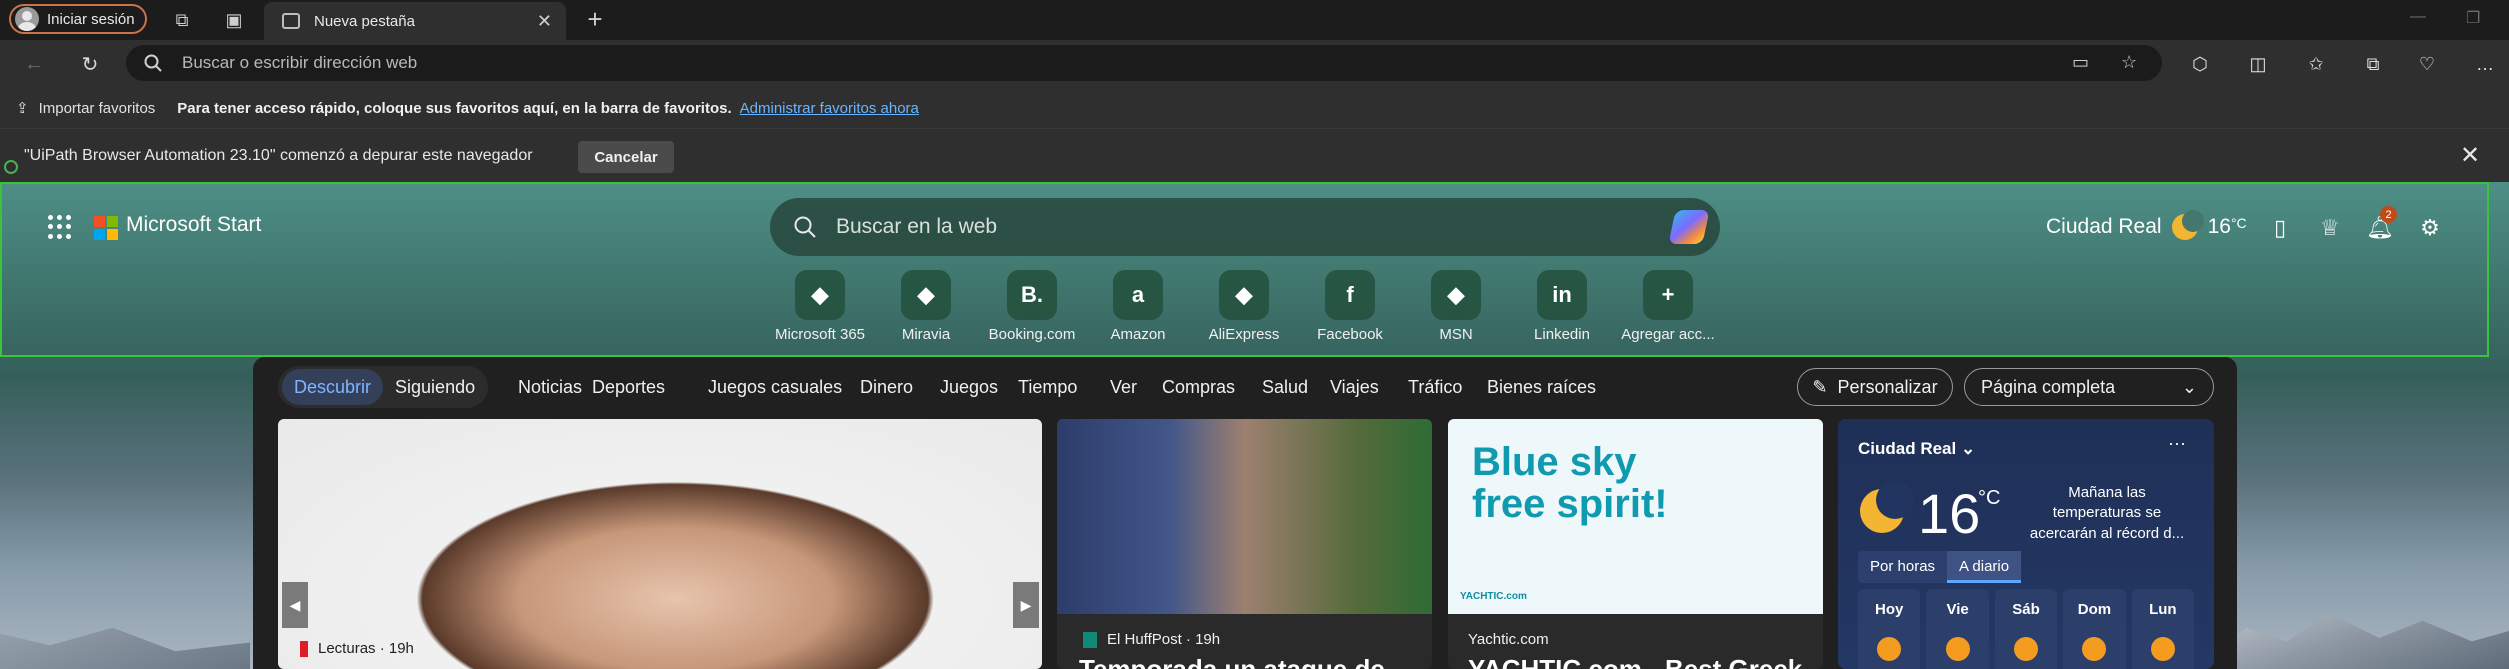  What do you see at coordinates (22, 108) in the screenshot?
I see `import-icon: ⇪` at bounding box center [22, 108].